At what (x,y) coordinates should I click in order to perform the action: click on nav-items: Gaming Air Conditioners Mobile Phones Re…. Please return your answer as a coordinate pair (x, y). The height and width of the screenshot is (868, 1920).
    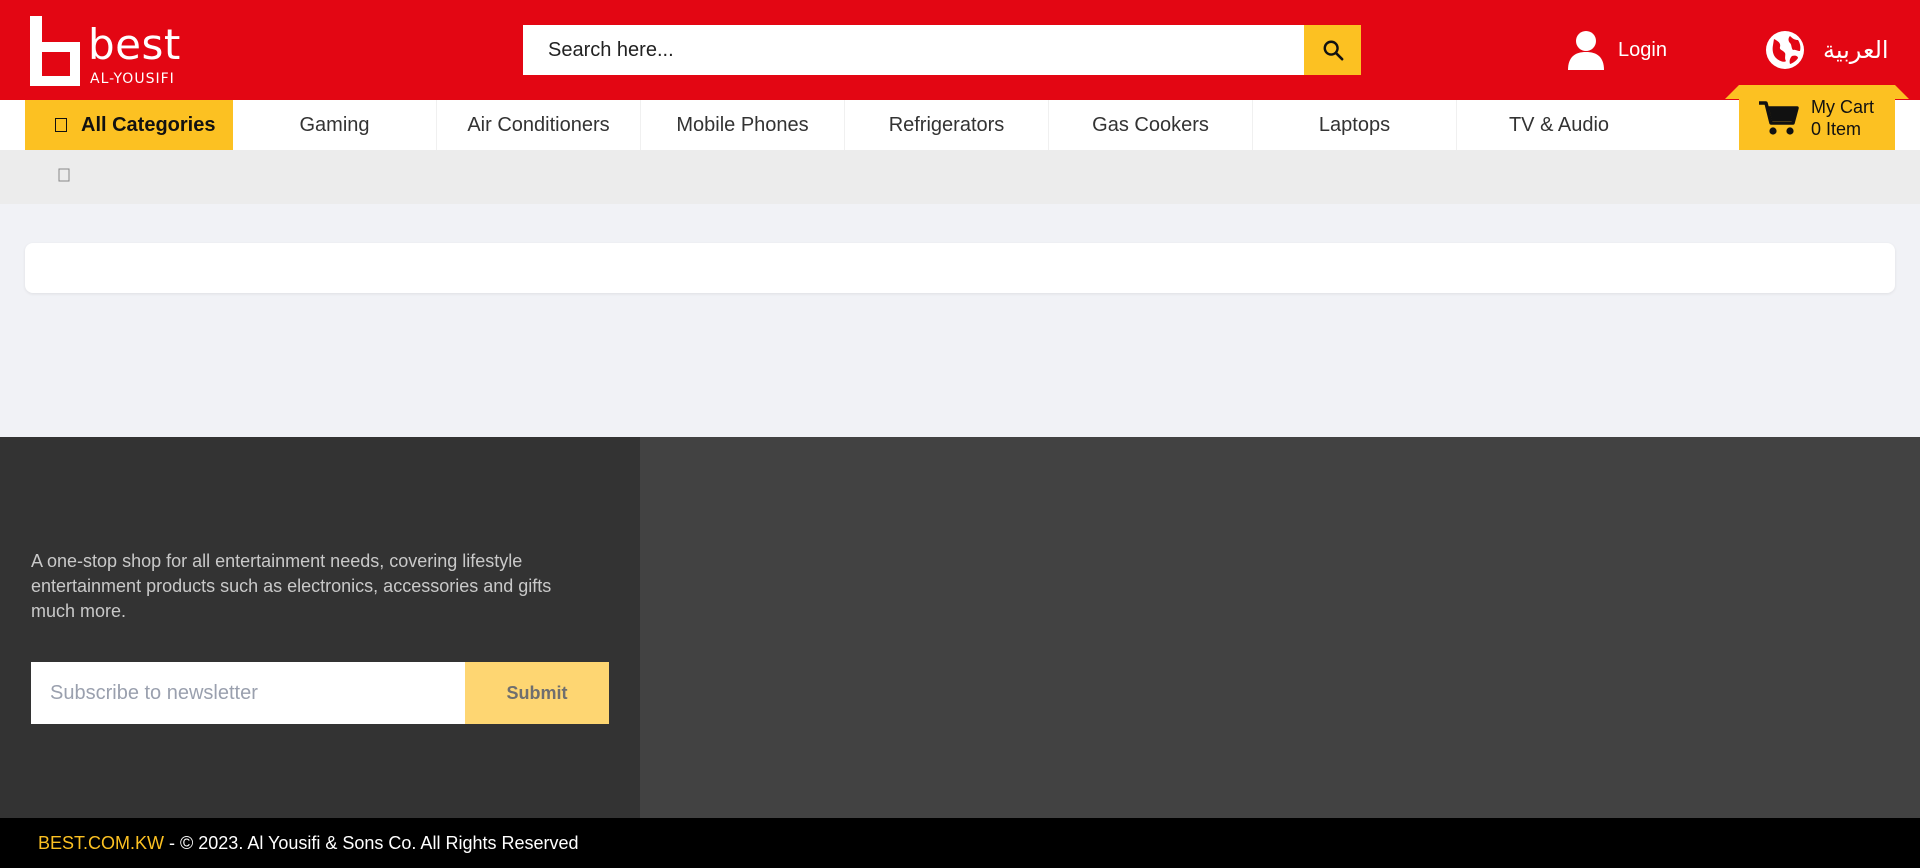
    Looking at the image, I should click on (947, 125).